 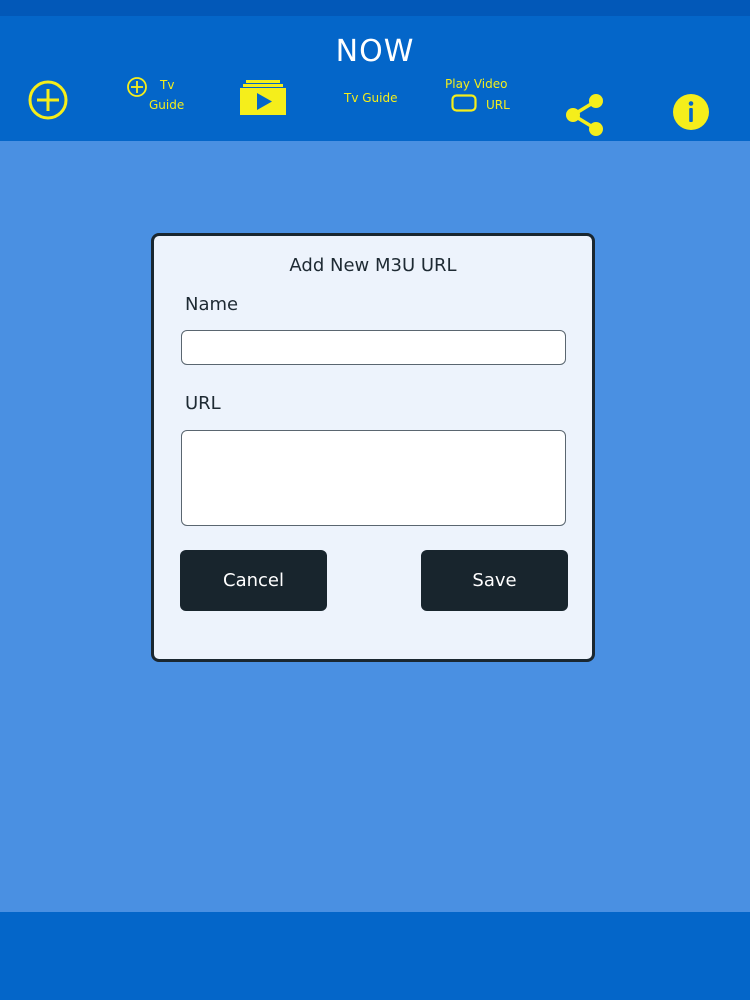 What do you see at coordinates (480, 97) in the screenshot?
I see `play-video-url-button: Play Video URL` at bounding box center [480, 97].